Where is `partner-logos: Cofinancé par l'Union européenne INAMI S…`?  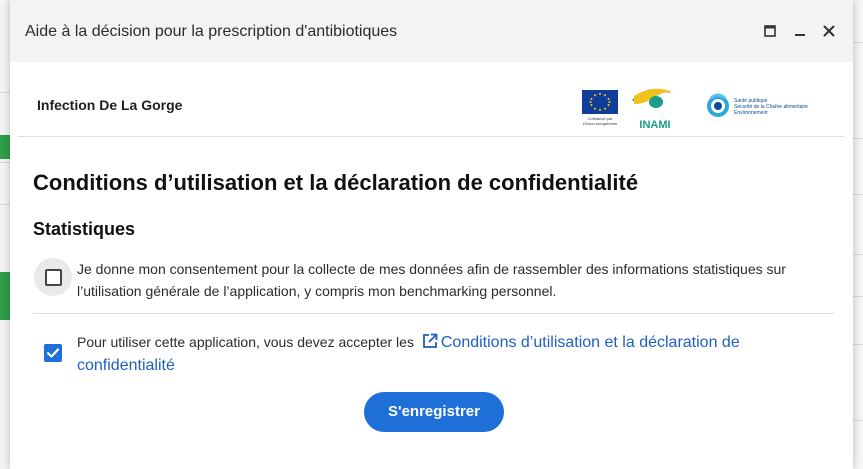 partner-logos: Cofinancé par l'Union européenne INAMI S… is located at coordinates (695, 109).